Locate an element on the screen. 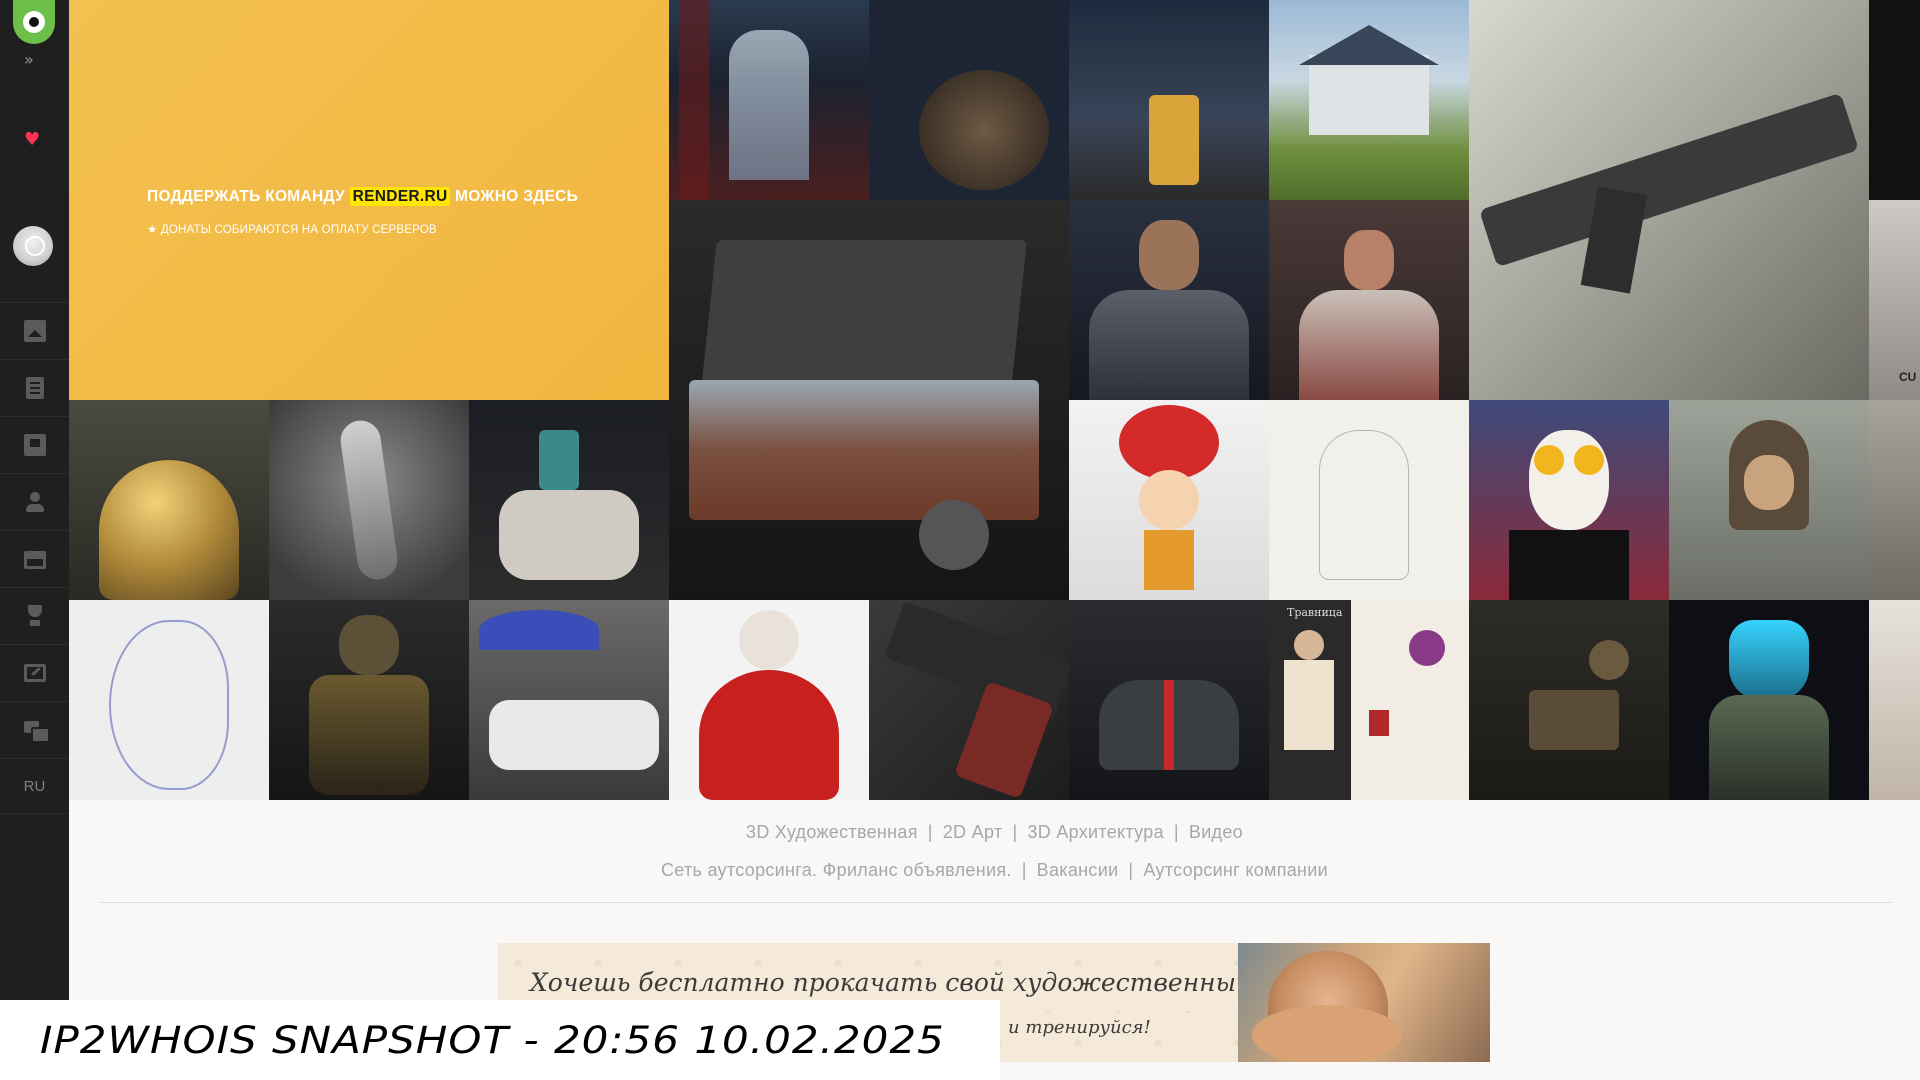  gallery-tile-armored-knight is located at coordinates (1169, 300).